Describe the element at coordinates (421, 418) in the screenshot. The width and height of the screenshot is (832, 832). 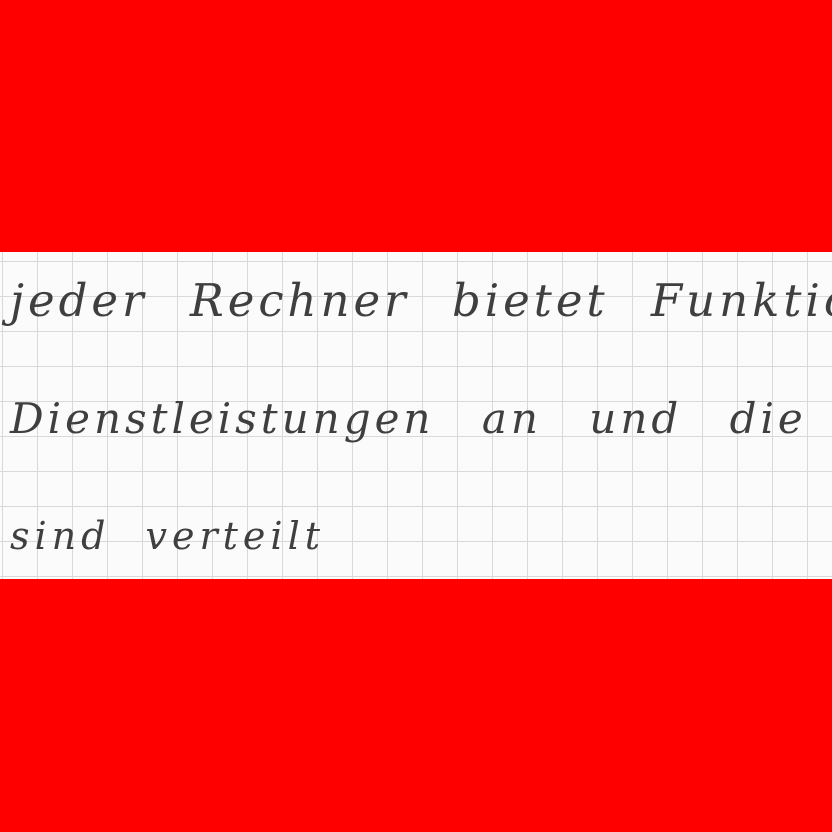
I see `handwritten-line-2: Dienstleistungen an und die Daten` at that location.